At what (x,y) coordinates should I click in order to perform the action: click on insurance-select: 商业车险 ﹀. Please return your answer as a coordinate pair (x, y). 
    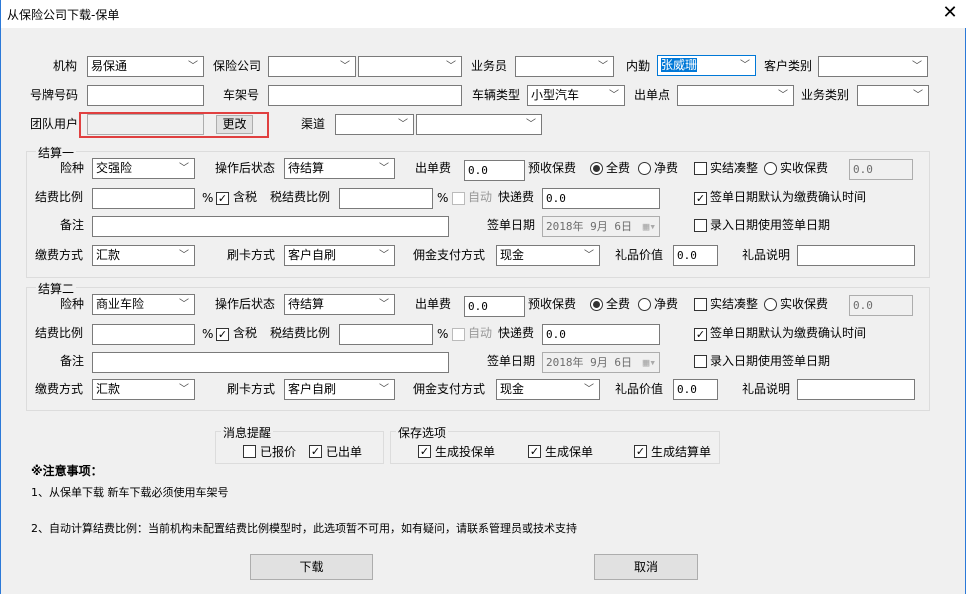
    Looking at the image, I should click on (143, 304).